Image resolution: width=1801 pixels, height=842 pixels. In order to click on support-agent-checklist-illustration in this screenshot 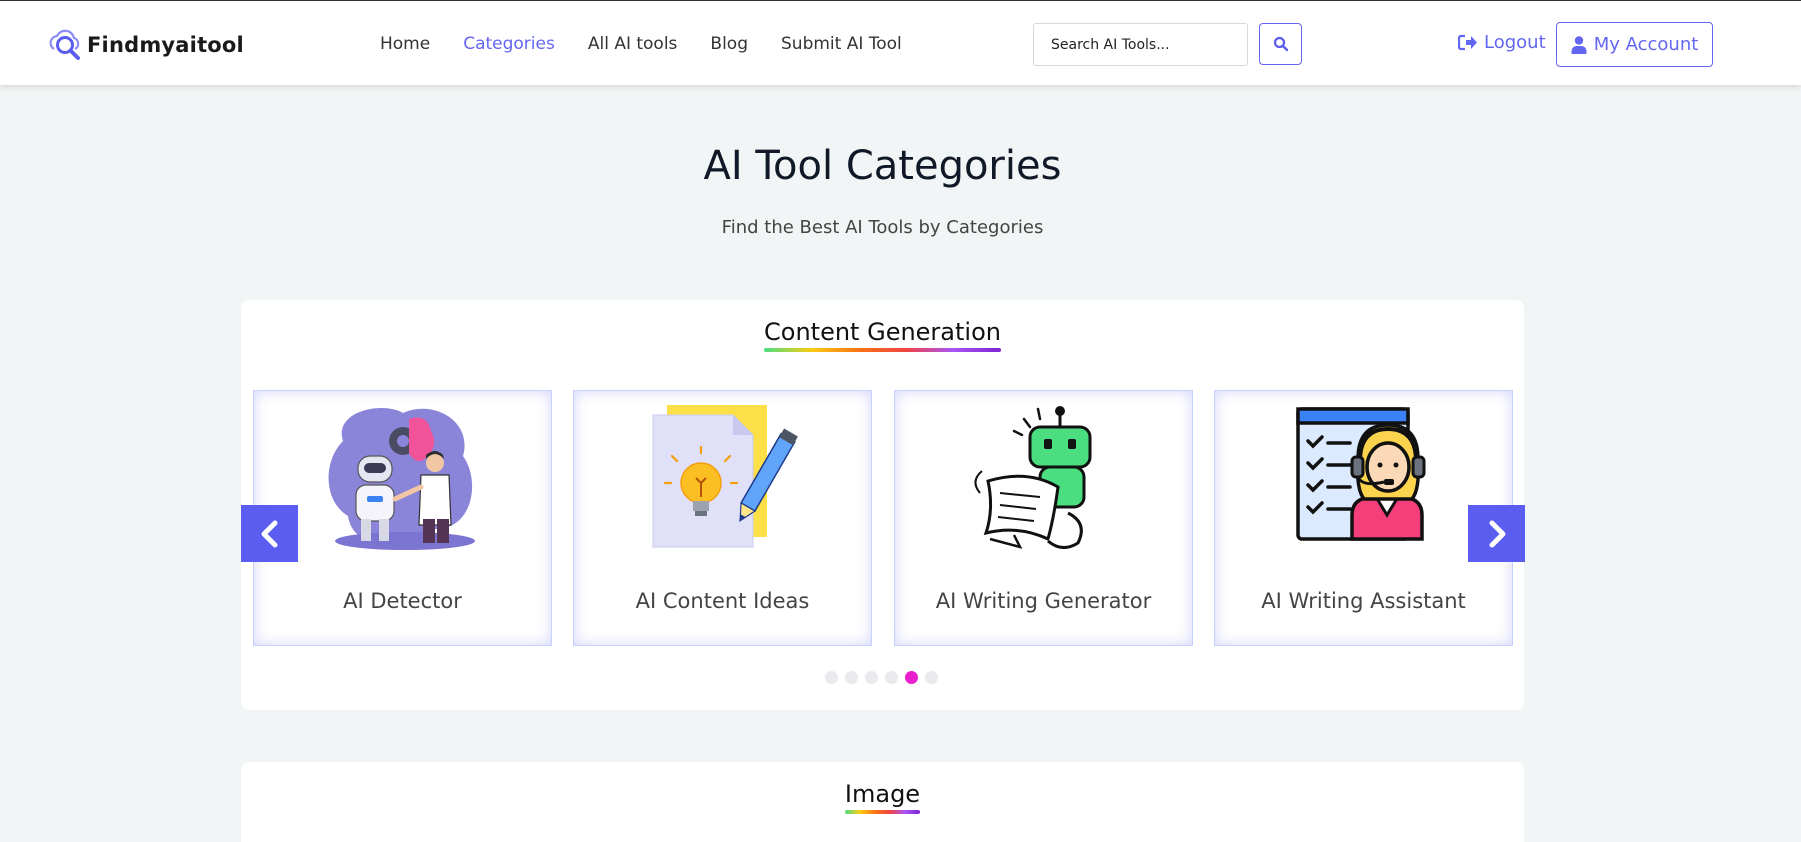, I will do `click(1360, 474)`.